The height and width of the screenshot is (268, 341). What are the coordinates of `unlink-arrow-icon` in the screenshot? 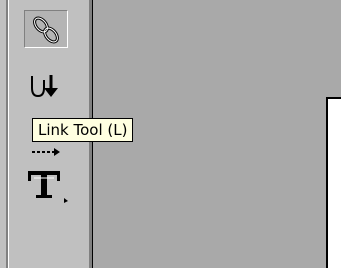 It's located at (44, 86).